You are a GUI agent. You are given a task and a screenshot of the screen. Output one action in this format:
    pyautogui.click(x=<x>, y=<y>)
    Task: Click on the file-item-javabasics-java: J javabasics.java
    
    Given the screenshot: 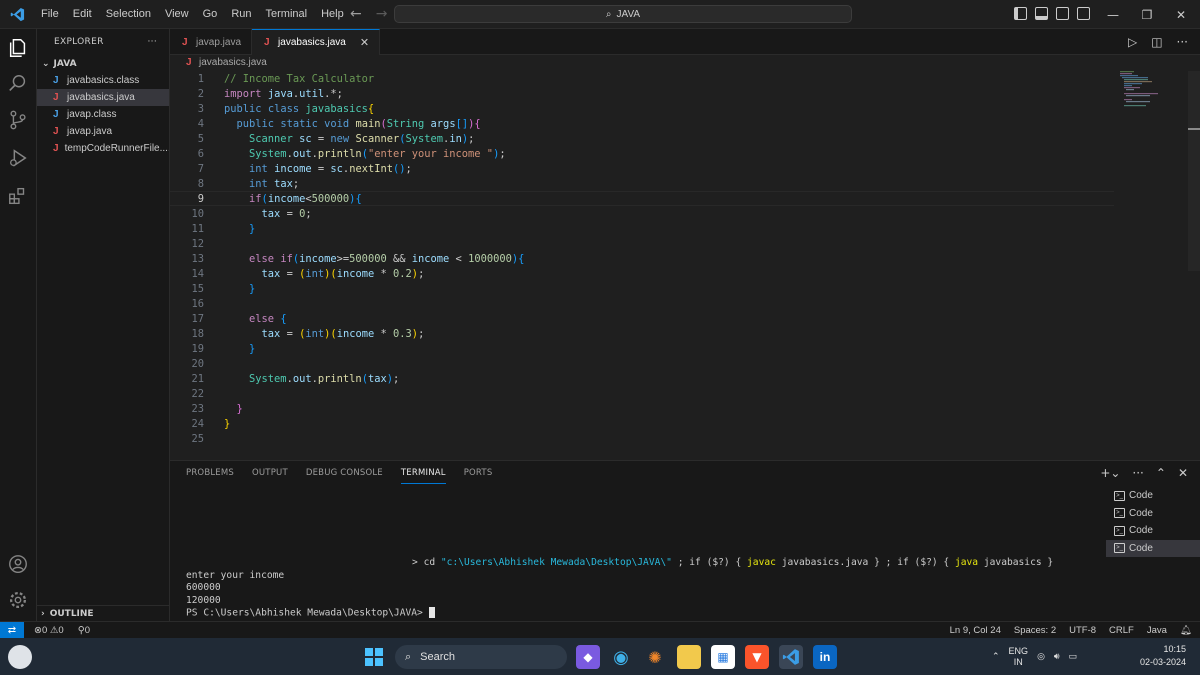 What is the action you would take?
    pyautogui.click(x=103, y=97)
    